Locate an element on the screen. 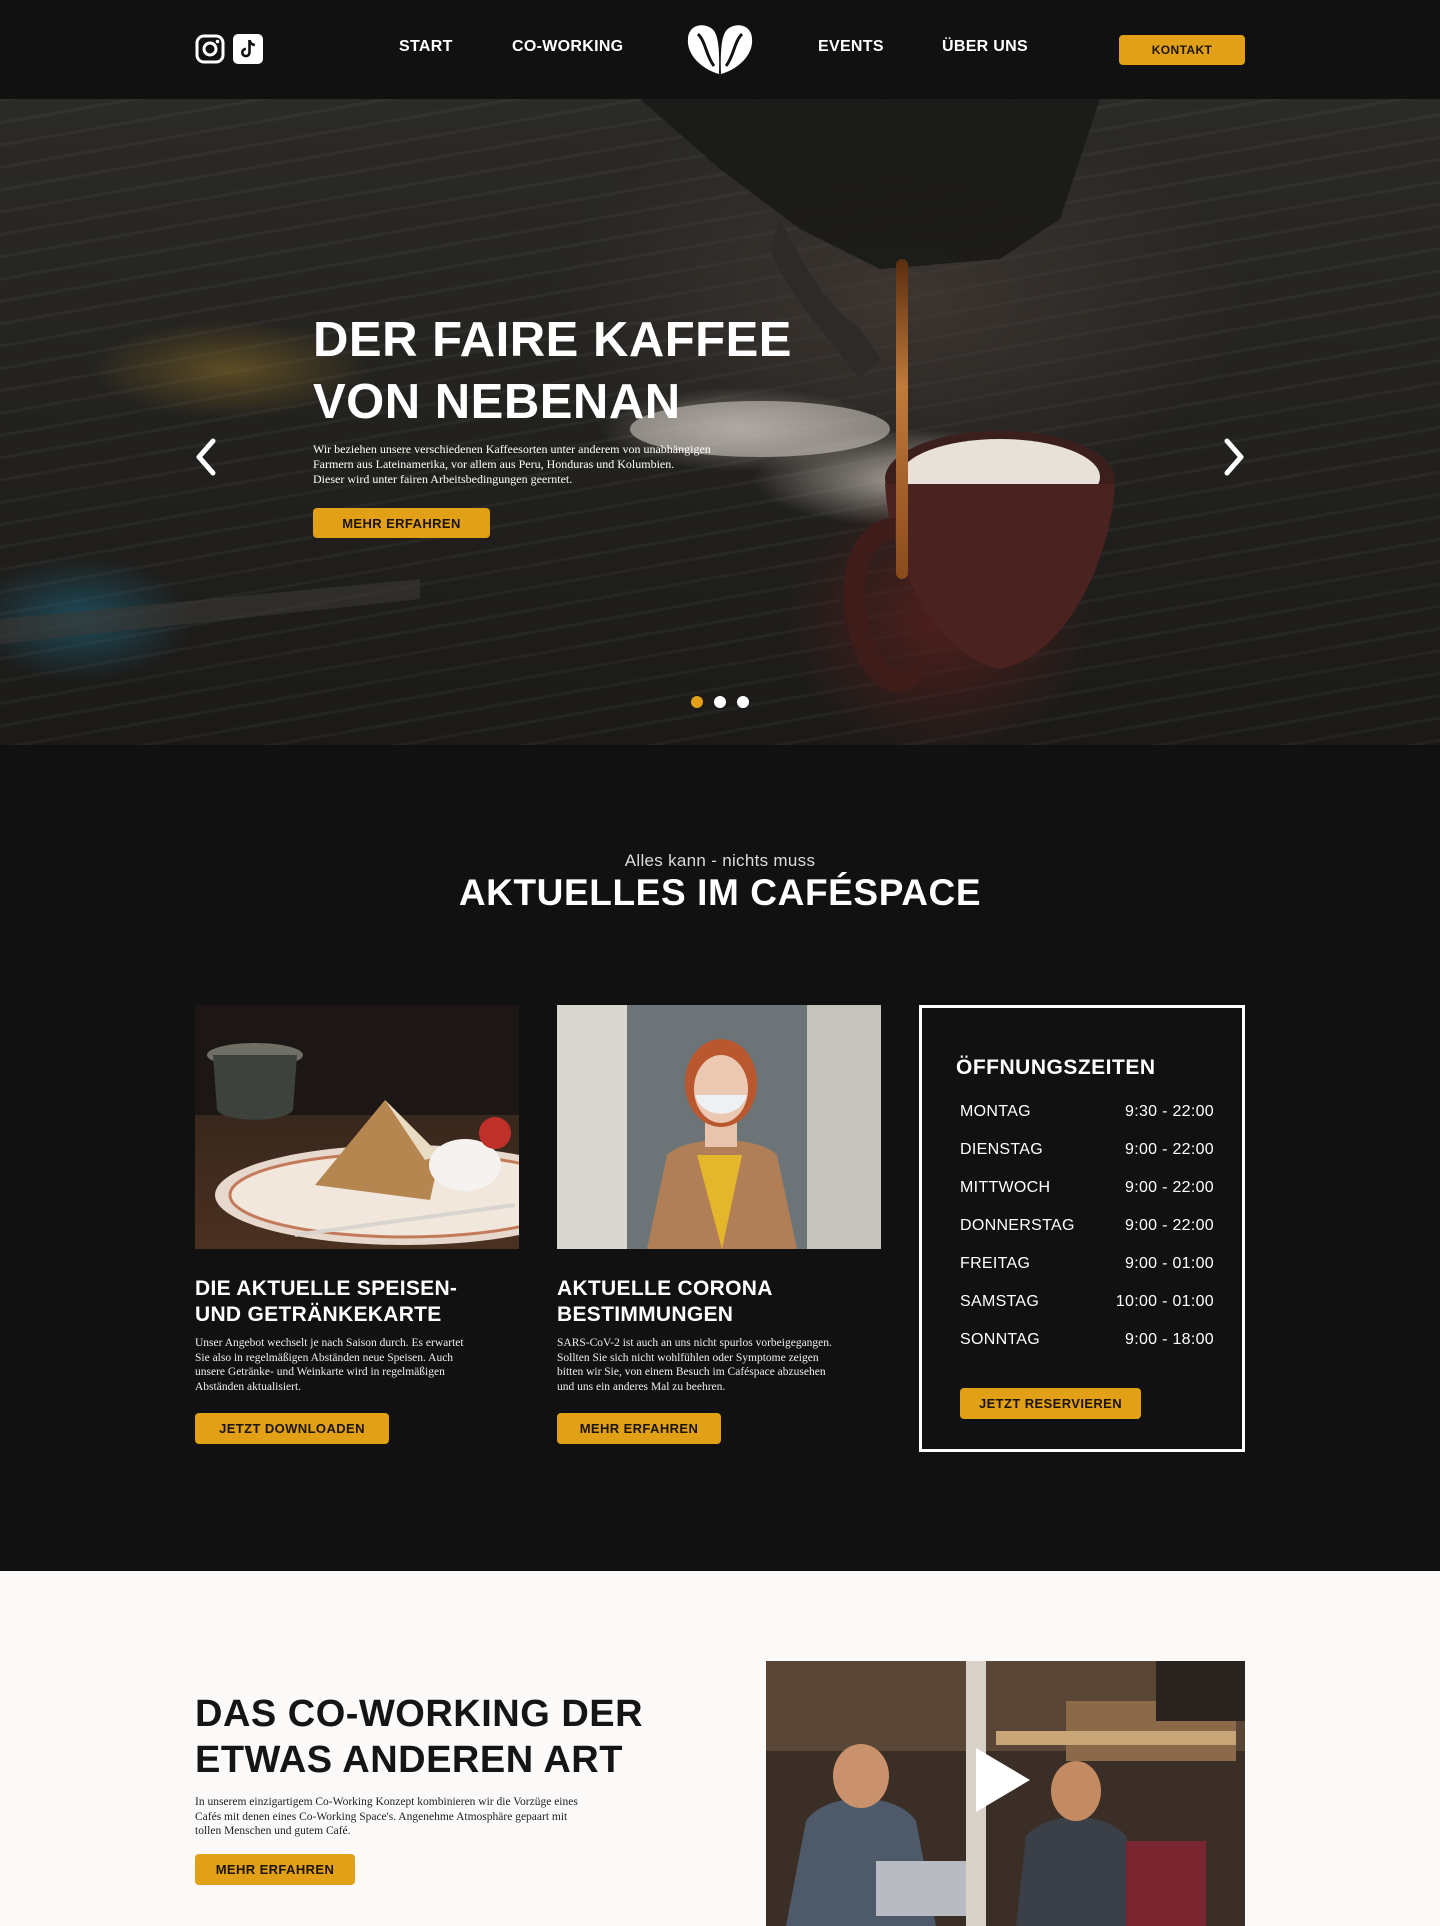 This screenshot has width=1440, height=1926. coworking-title: DAS CO-WORKING DER ETWAS ANDEREN ART is located at coordinates (455, 1737).